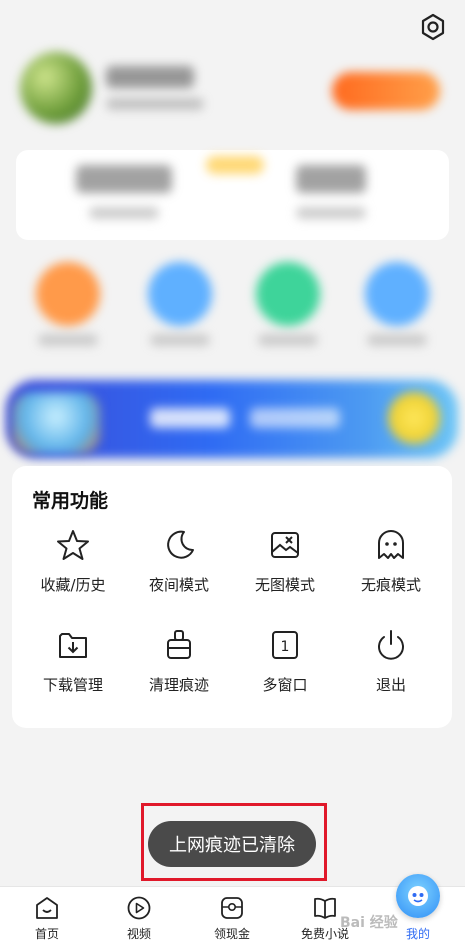 The image size is (465, 951). What do you see at coordinates (179, 661) in the screenshot?
I see `clear-traces-button: 清理痕迹` at bounding box center [179, 661].